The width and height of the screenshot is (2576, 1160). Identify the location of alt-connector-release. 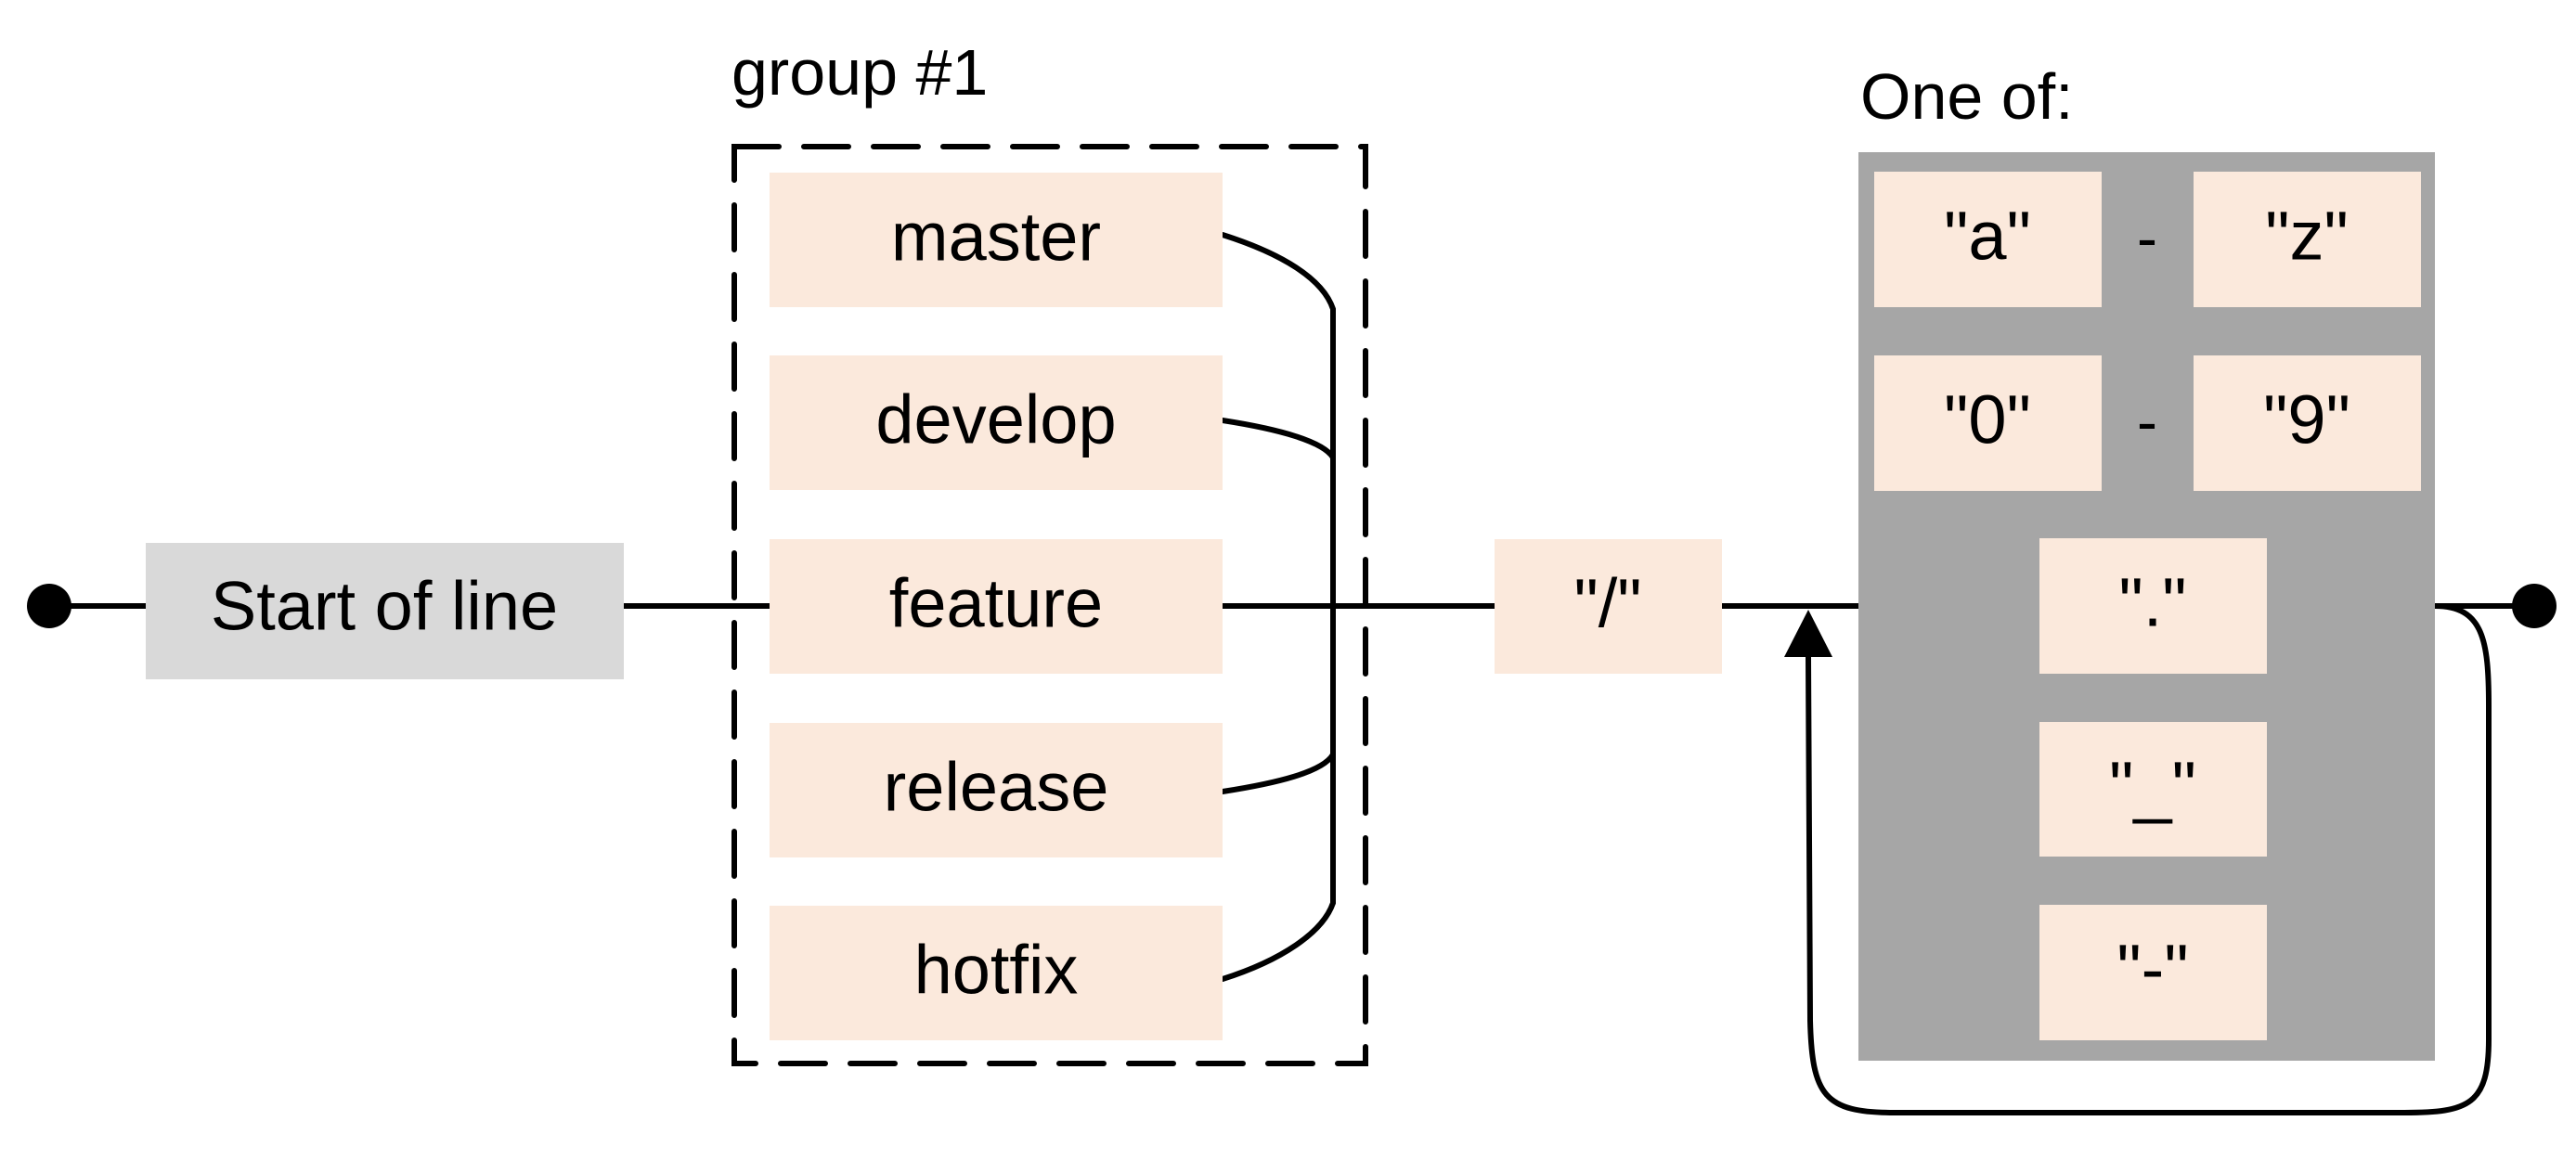
(1278, 773).